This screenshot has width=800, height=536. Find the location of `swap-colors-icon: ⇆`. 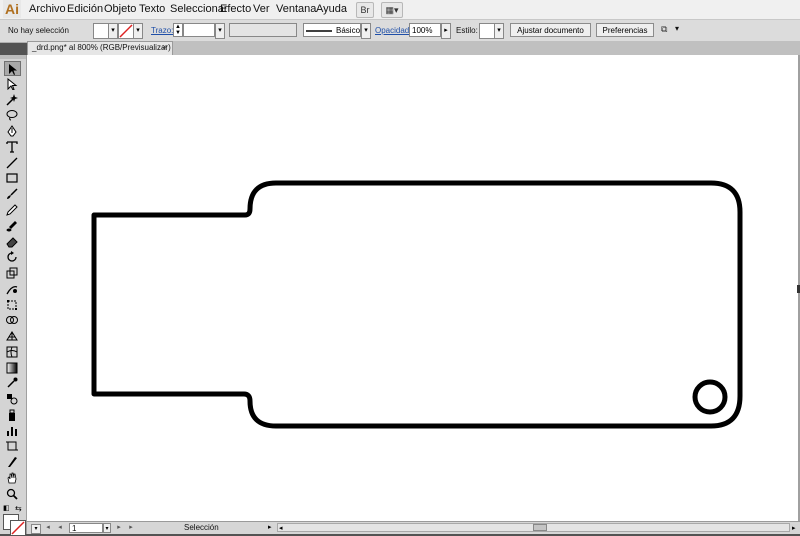

swap-colors-icon: ⇆ is located at coordinates (19, 508).